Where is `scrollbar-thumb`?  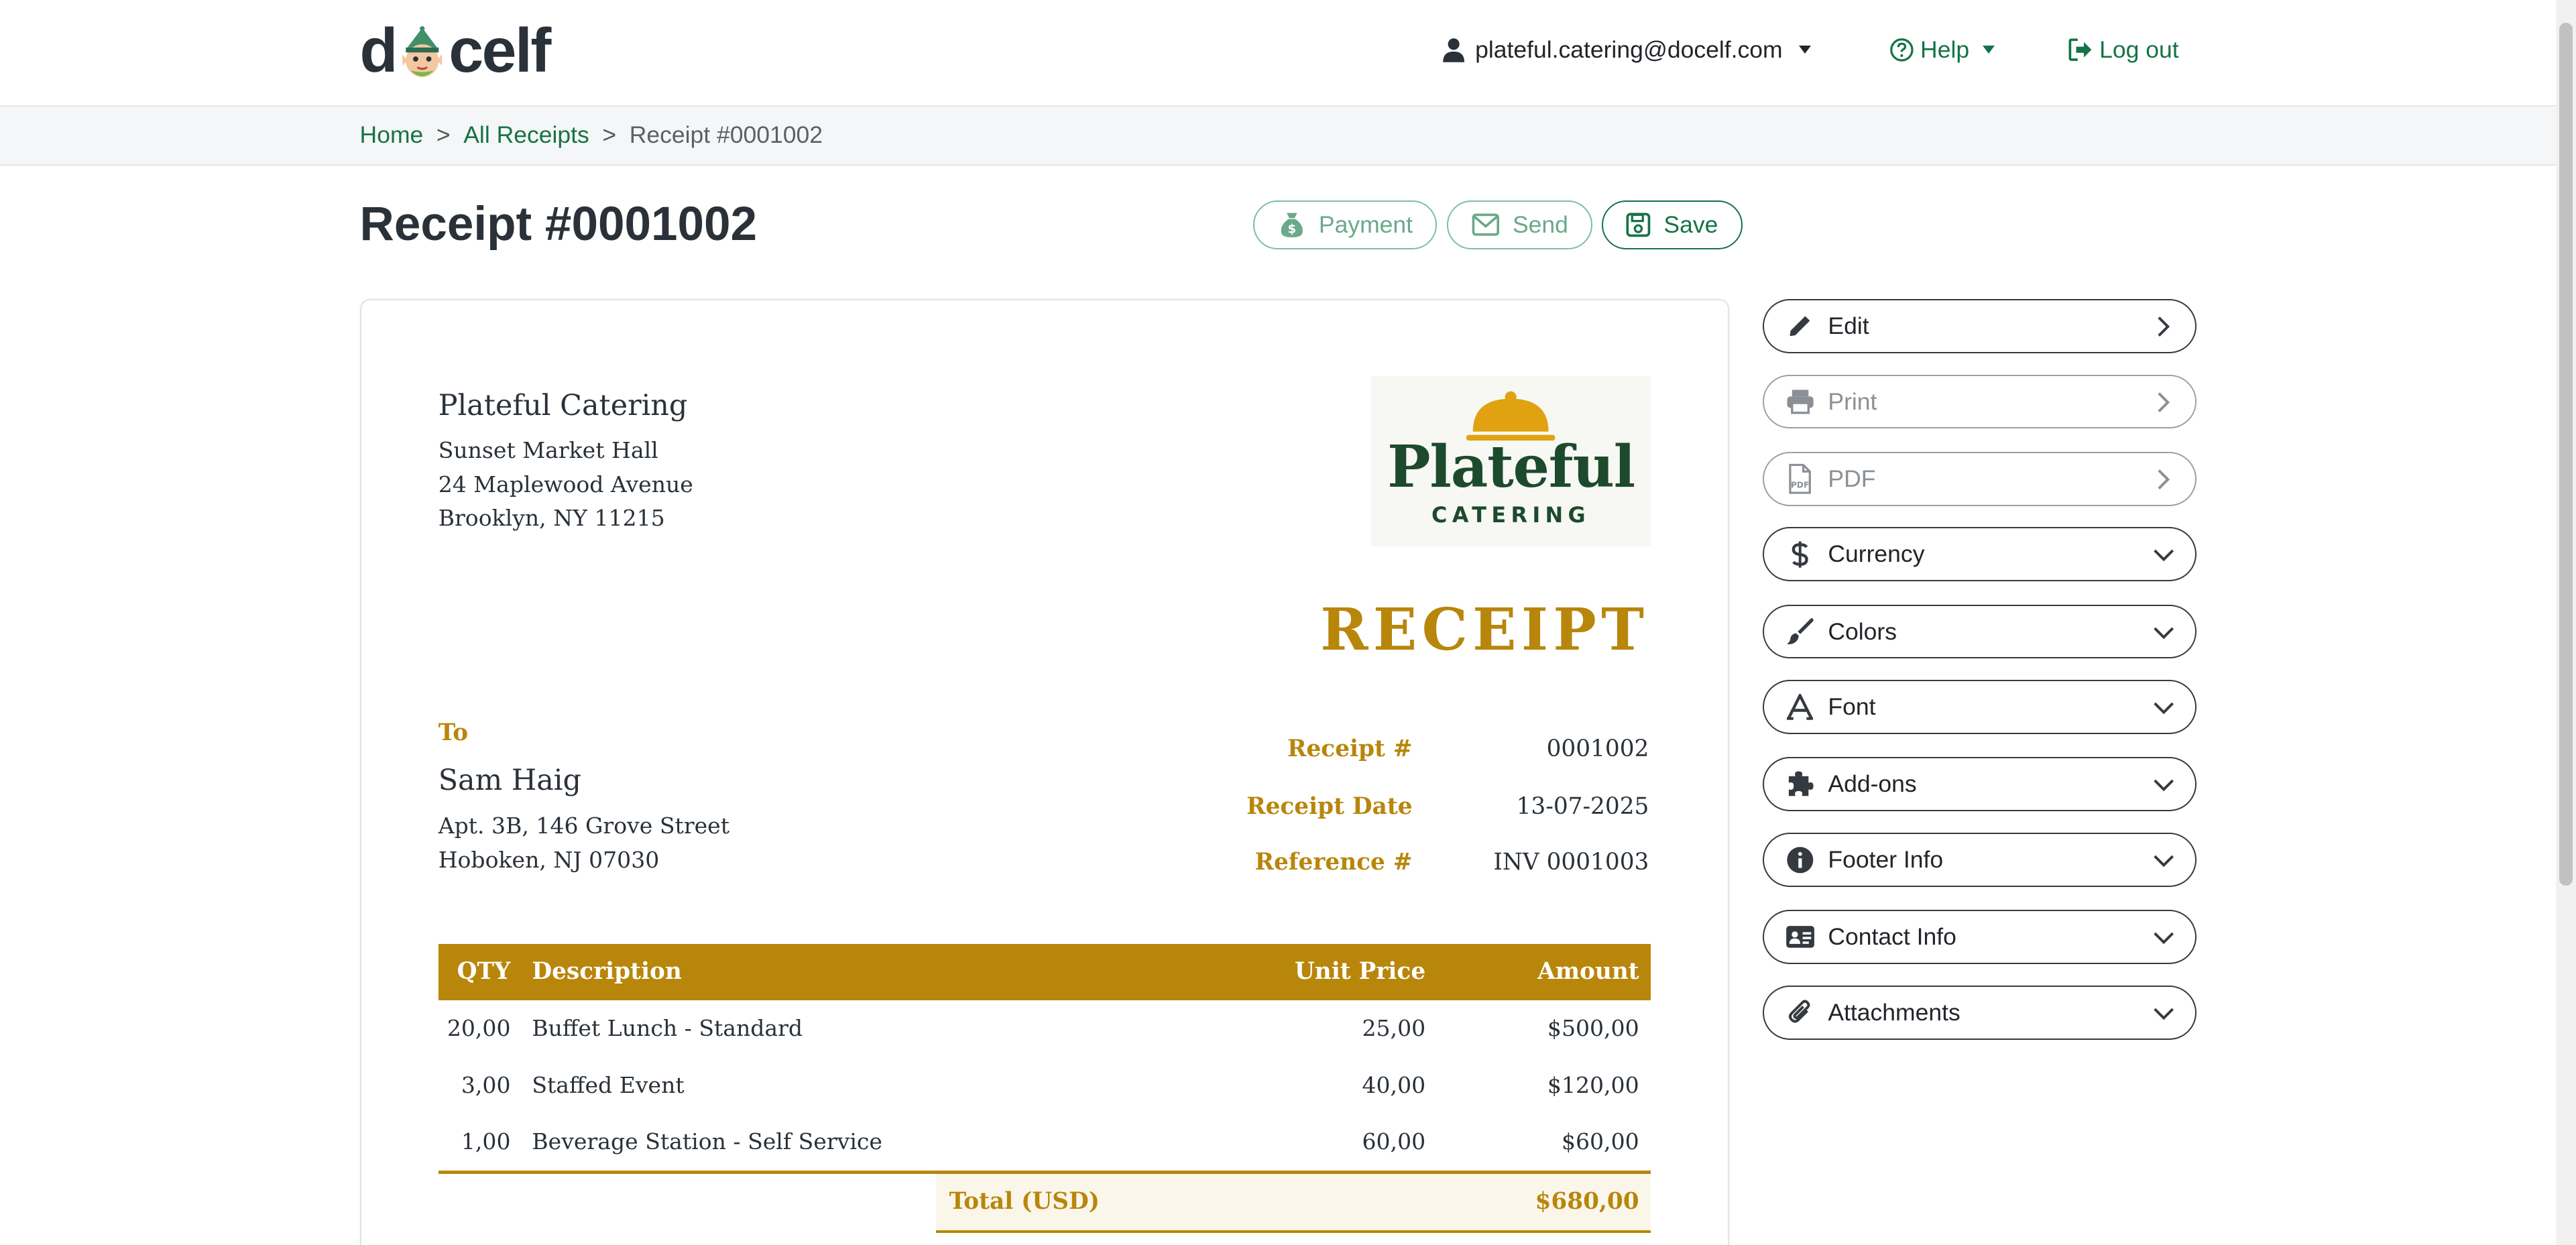 scrollbar-thumb is located at coordinates (2566, 454).